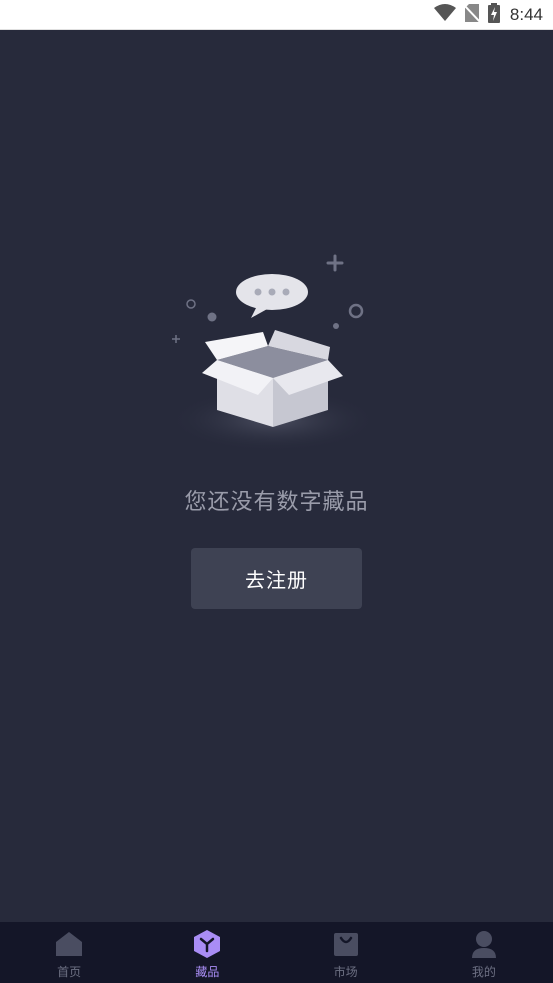  What do you see at coordinates (484, 944) in the screenshot?
I see `user-icon` at bounding box center [484, 944].